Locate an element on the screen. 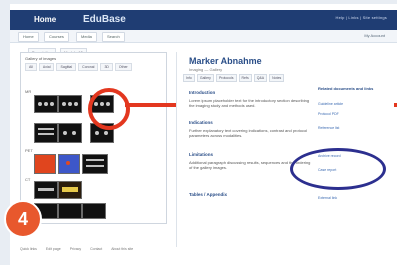 The width and height of the screenshot is (397, 265). footer-link: Edit page is located at coordinates (53, 249).